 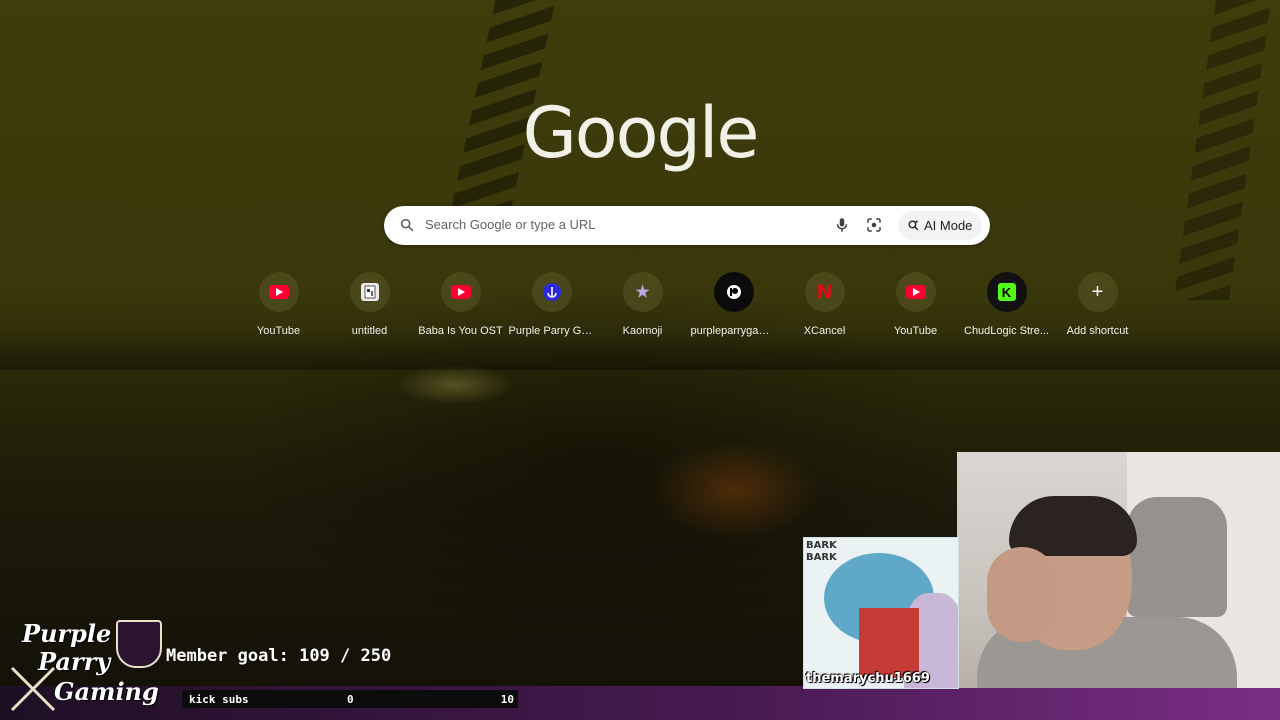 What do you see at coordinates (821, 551) in the screenshot?
I see `fan-art-caption: BARK BARK` at bounding box center [821, 551].